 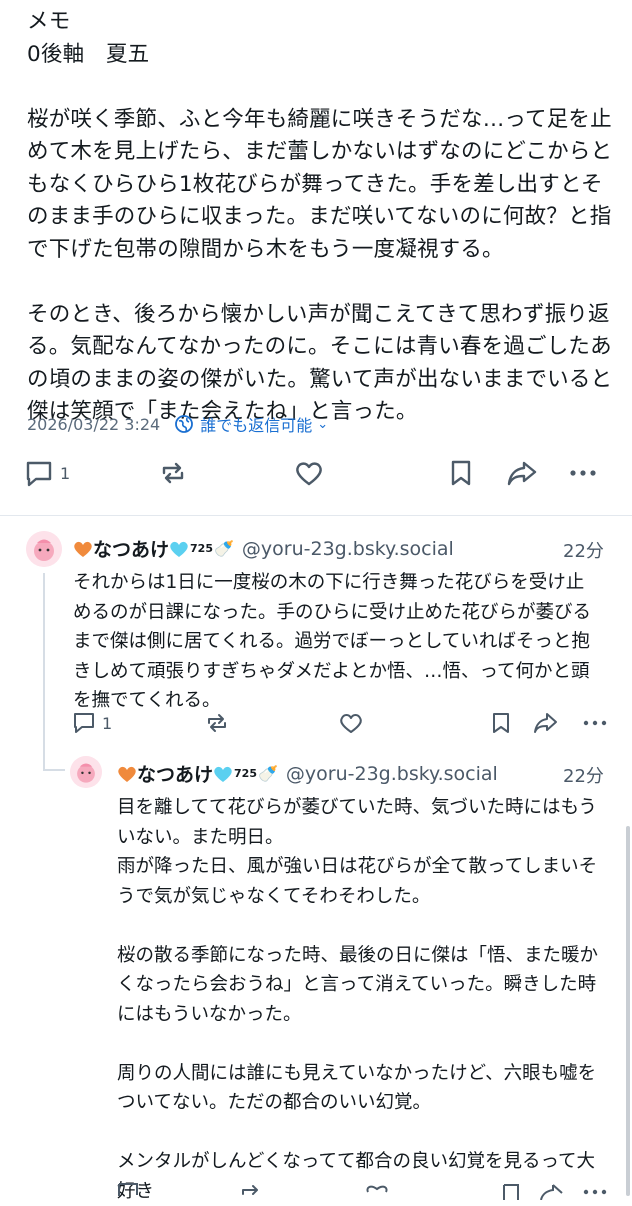 What do you see at coordinates (94, 424) in the screenshot?
I see `post-timestamp: 2026/03/22 3:24` at bounding box center [94, 424].